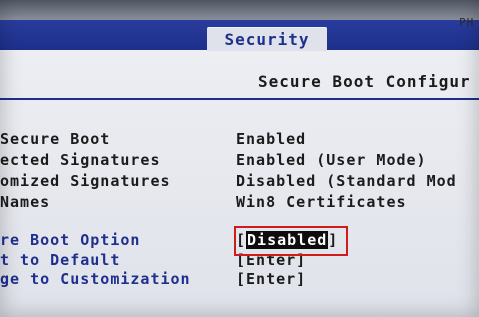 This screenshot has height=317, width=479. Describe the element at coordinates (467, 22) in the screenshot. I see `brand-text: PH` at that location.